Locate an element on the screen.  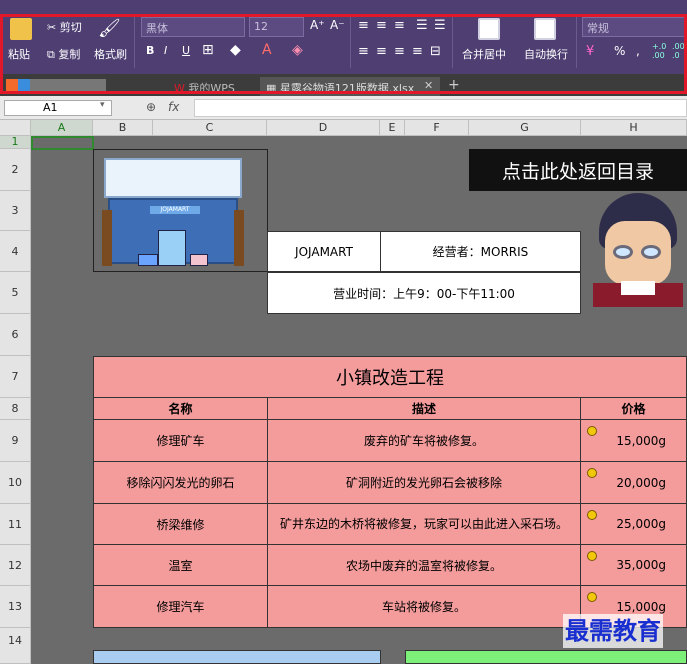
price-value: 20,000g is located at coordinates (641, 482).